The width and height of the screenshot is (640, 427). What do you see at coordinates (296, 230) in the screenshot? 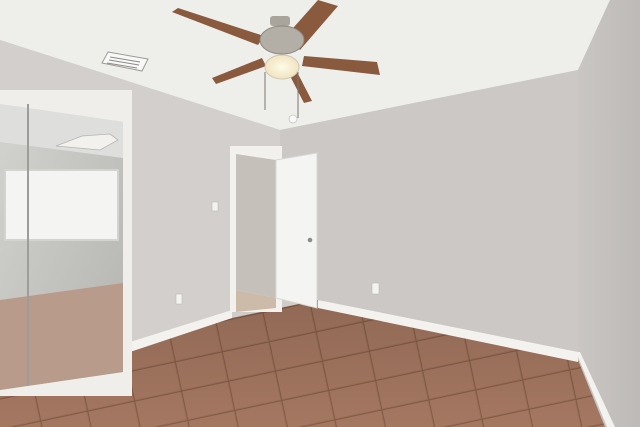
I see `open-door` at bounding box center [296, 230].